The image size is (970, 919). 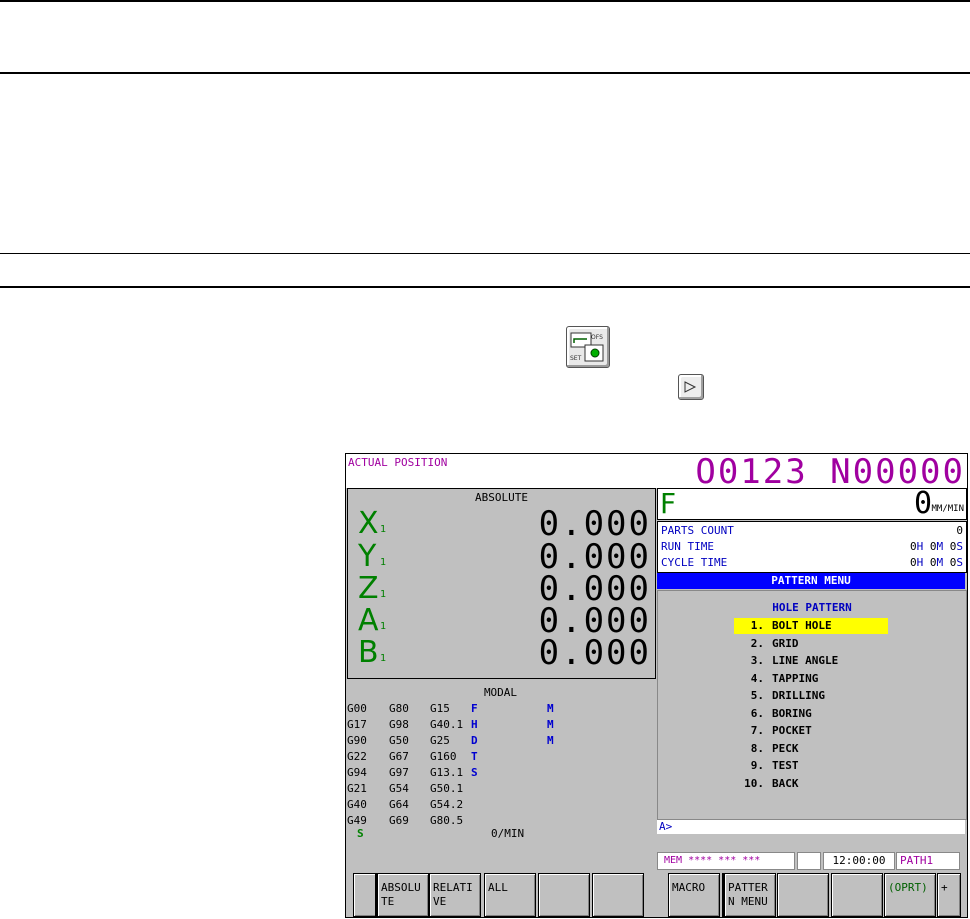 What do you see at coordinates (812, 607) in the screenshot?
I see `pattern-menu-subtitle: HOLE PATTERN` at bounding box center [812, 607].